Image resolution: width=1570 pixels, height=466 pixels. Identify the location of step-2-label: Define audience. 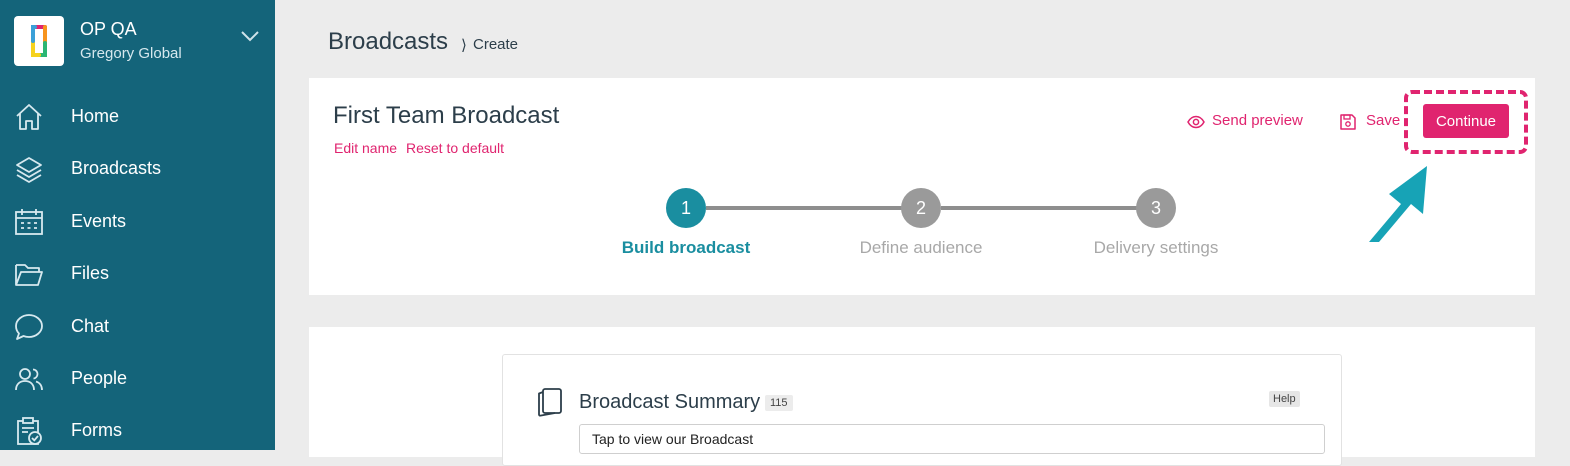
(921, 248).